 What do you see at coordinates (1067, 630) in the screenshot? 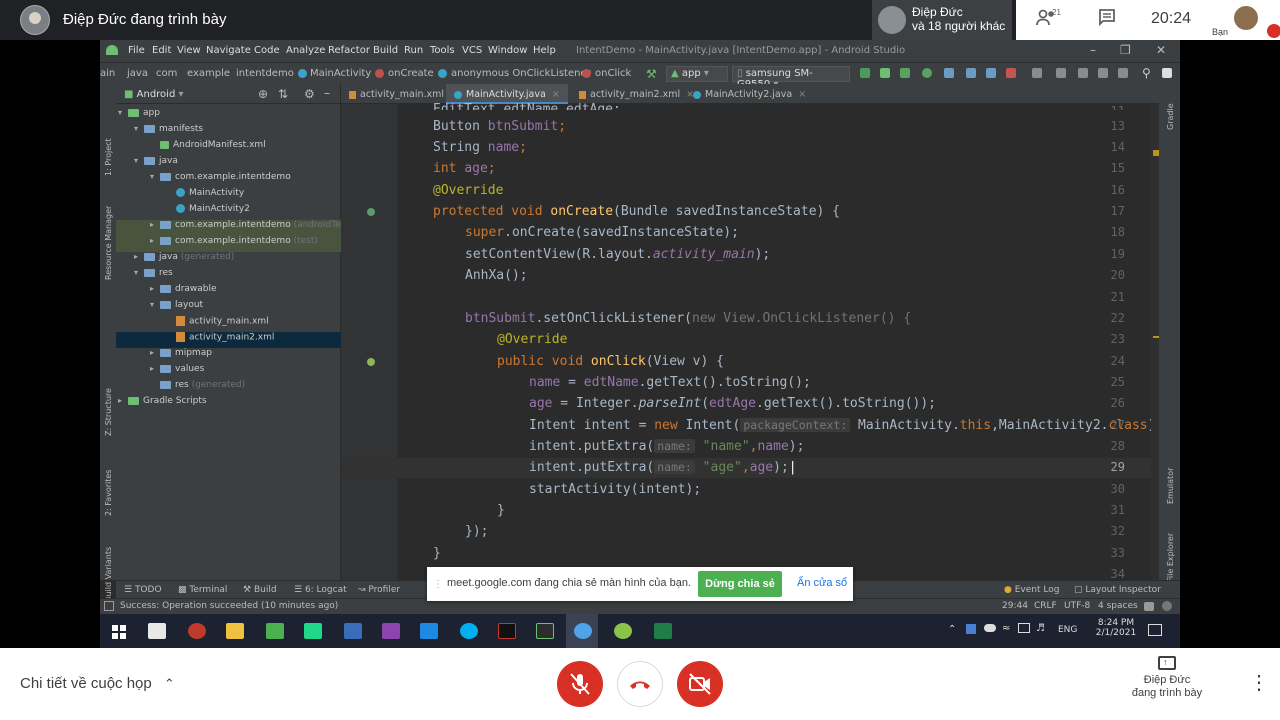
I see `language-indicator: ENG` at bounding box center [1067, 630].